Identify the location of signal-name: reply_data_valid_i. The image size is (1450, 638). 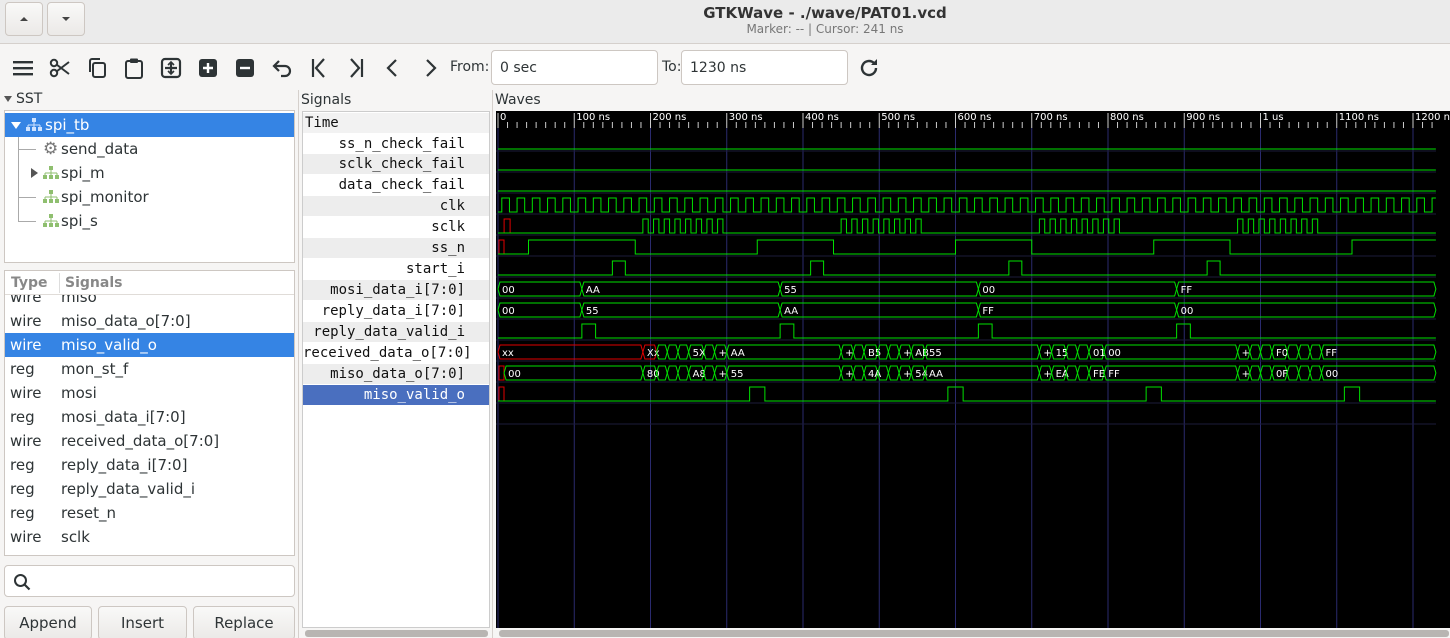
(396, 332).